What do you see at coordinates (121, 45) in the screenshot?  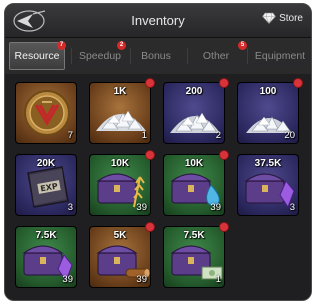 I see `tab-badge: 2` at bounding box center [121, 45].